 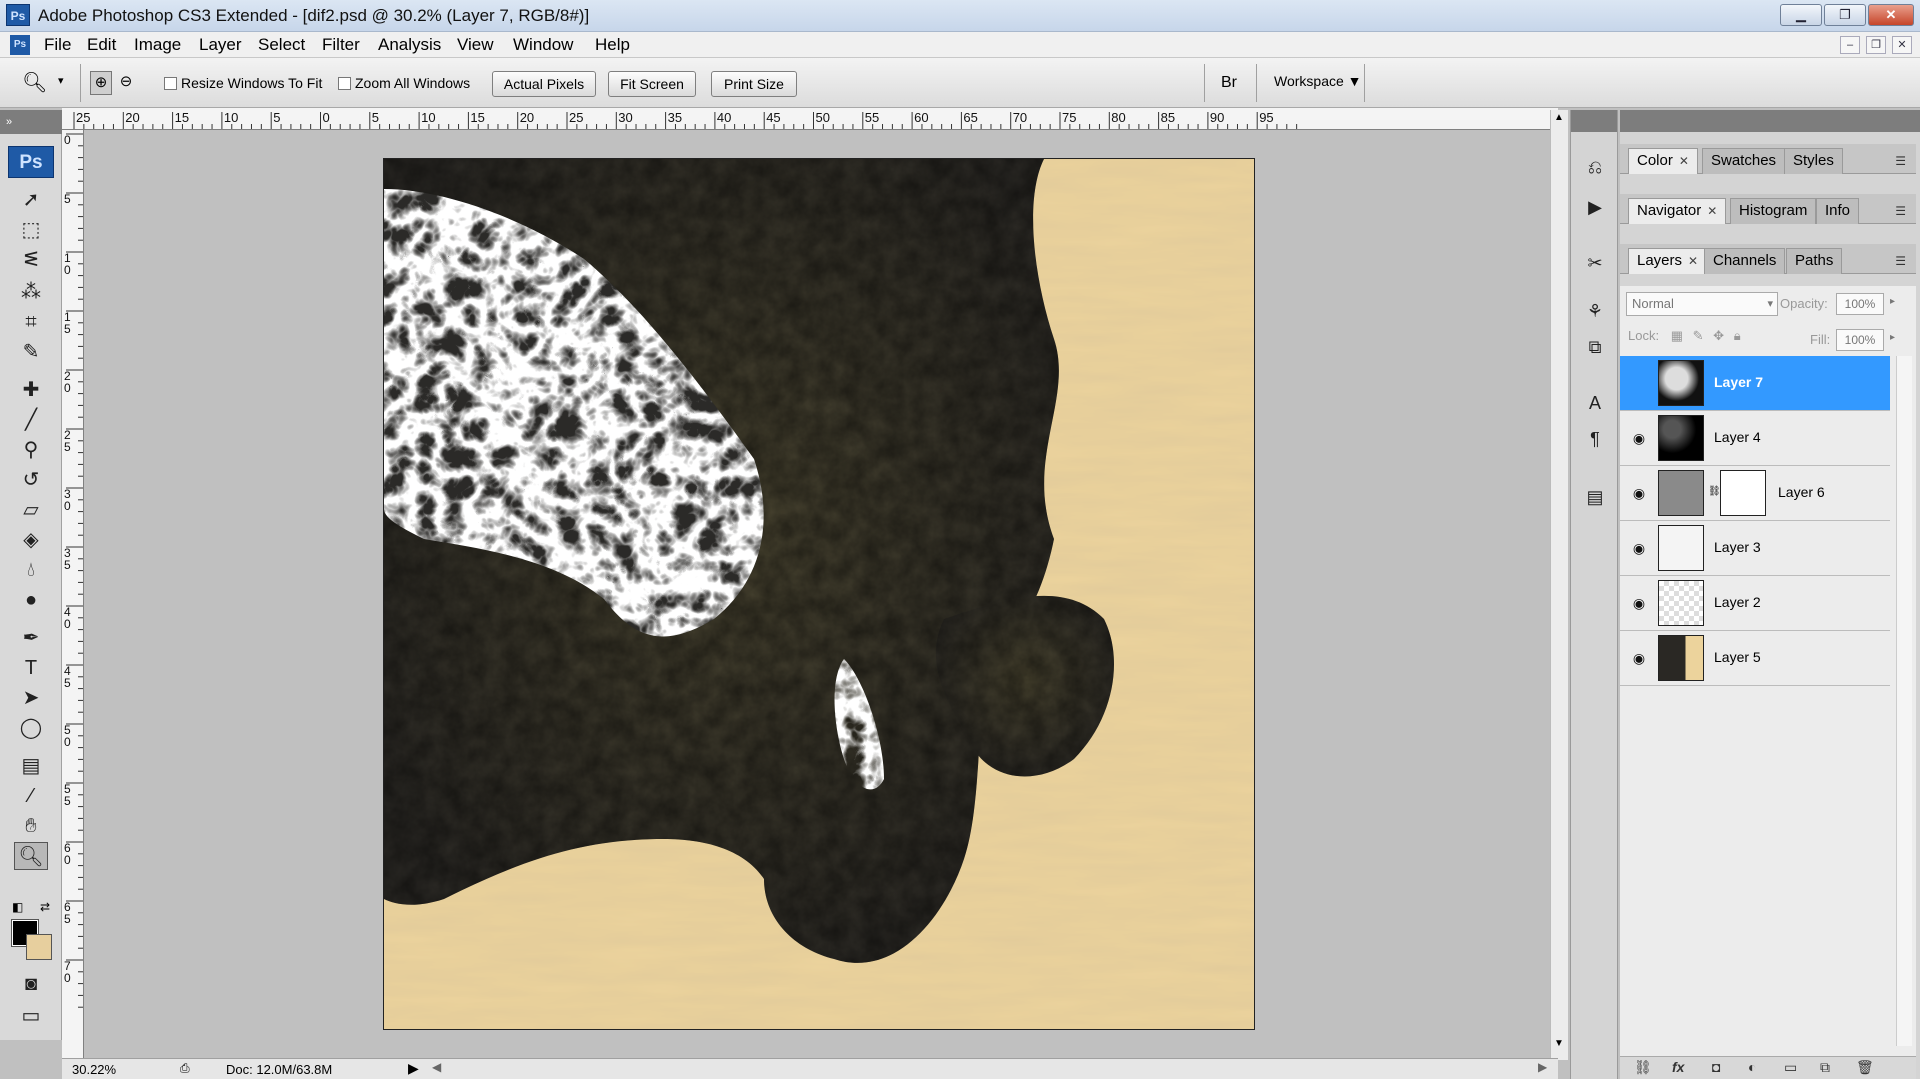 I want to click on fill-field: 100%, so click(x=1860, y=340).